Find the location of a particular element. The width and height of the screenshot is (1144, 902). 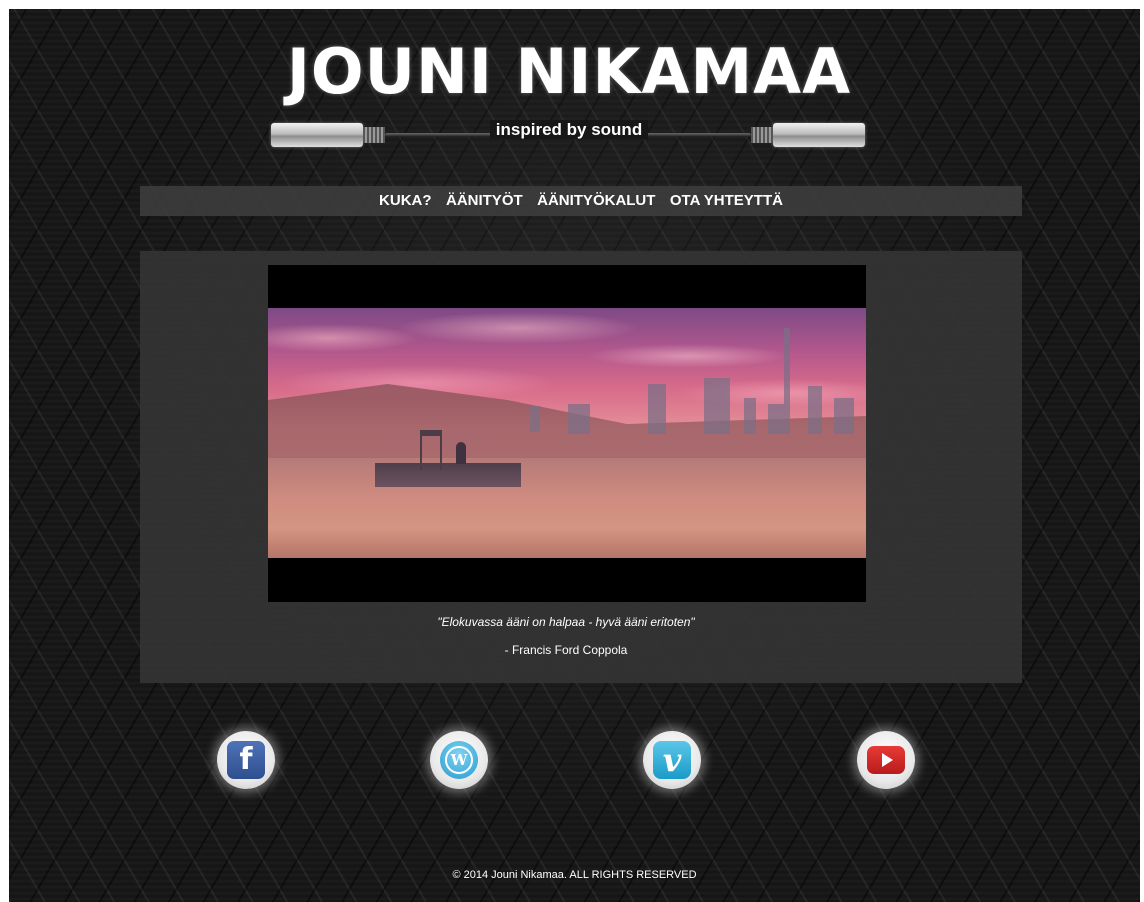

nav-item-kuka: KUKA? is located at coordinates (405, 201).